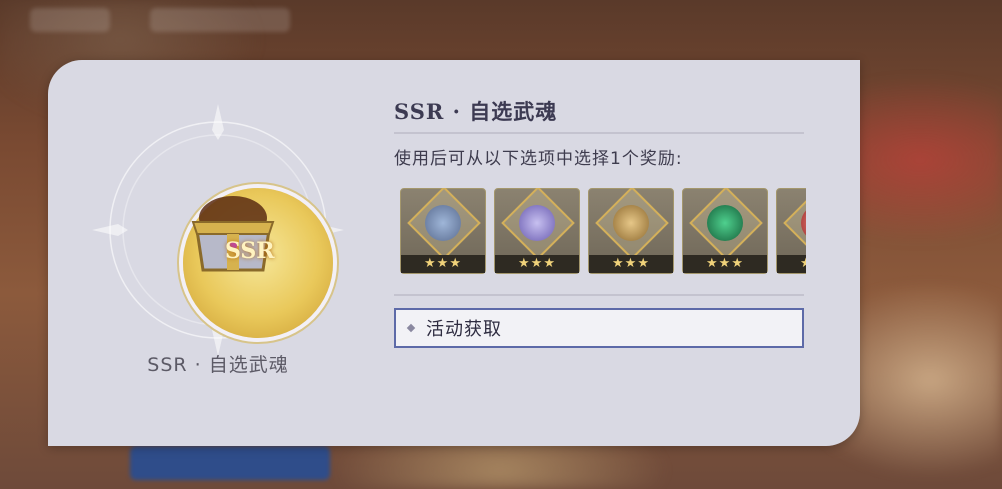 The image size is (1002, 489). What do you see at coordinates (233, 234) in the screenshot?
I see `treasure-chest-icon` at bounding box center [233, 234].